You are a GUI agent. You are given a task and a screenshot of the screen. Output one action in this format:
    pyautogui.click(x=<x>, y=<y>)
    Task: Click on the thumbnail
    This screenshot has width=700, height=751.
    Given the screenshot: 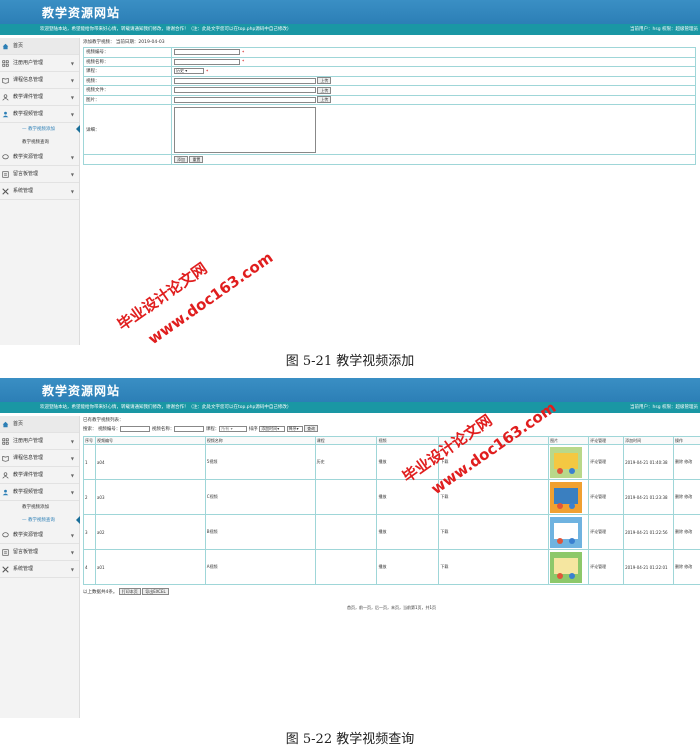 What is the action you would take?
    pyautogui.click(x=569, y=567)
    